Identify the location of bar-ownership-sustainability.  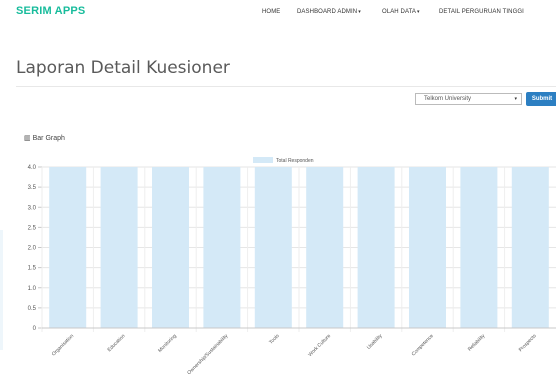
(222, 247).